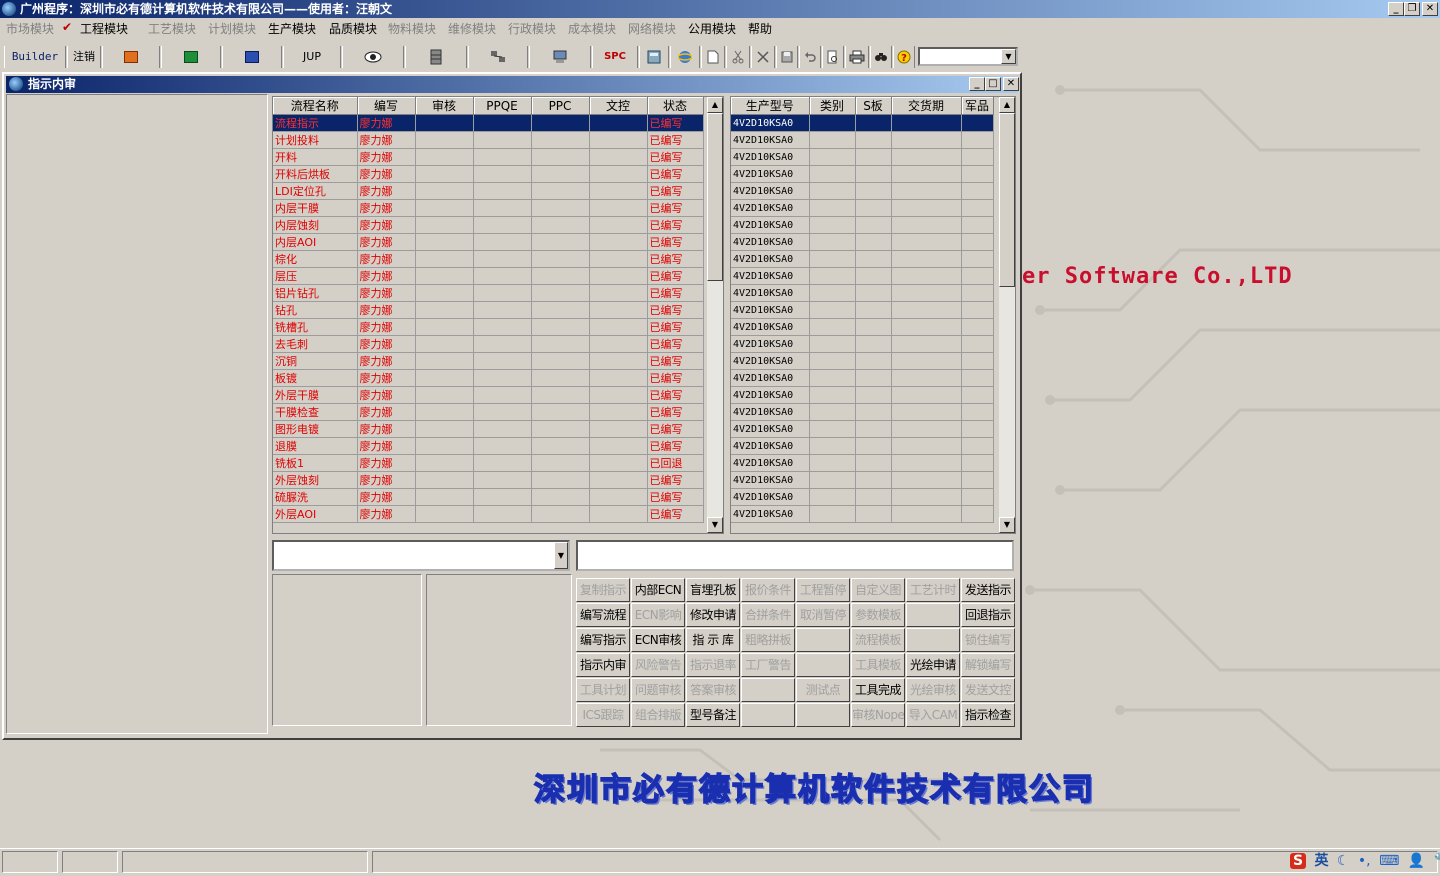  What do you see at coordinates (1430, 9) in the screenshot?
I see `close-button: ✕` at bounding box center [1430, 9].